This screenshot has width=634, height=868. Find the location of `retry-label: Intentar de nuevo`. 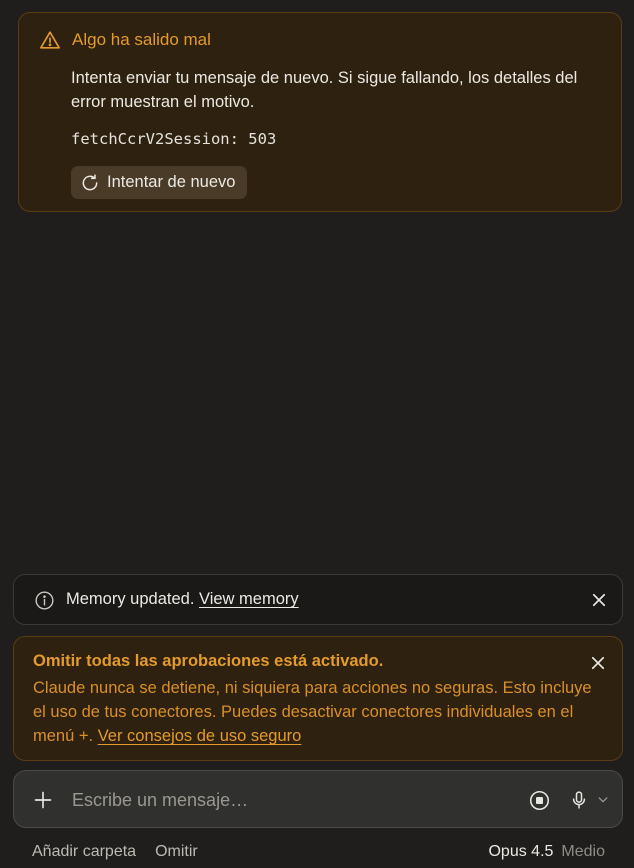

retry-label: Intentar de nuevo is located at coordinates (171, 182).